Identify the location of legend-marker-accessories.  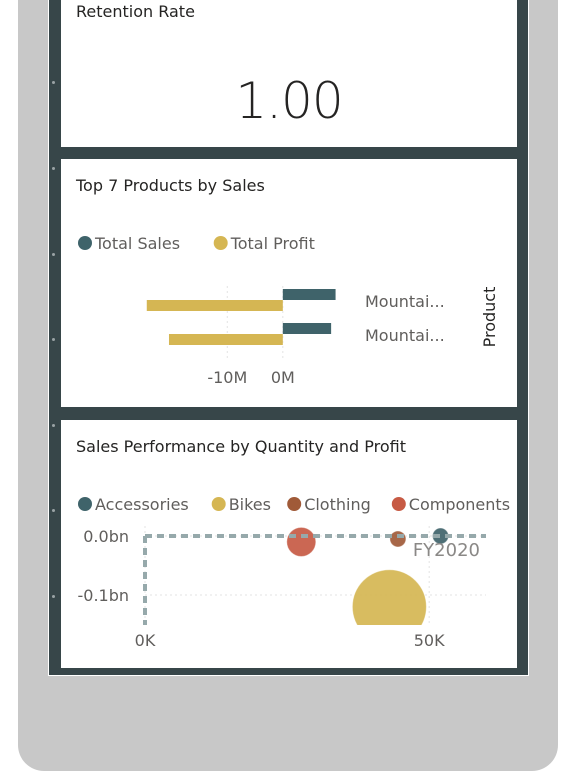
(85, 504).